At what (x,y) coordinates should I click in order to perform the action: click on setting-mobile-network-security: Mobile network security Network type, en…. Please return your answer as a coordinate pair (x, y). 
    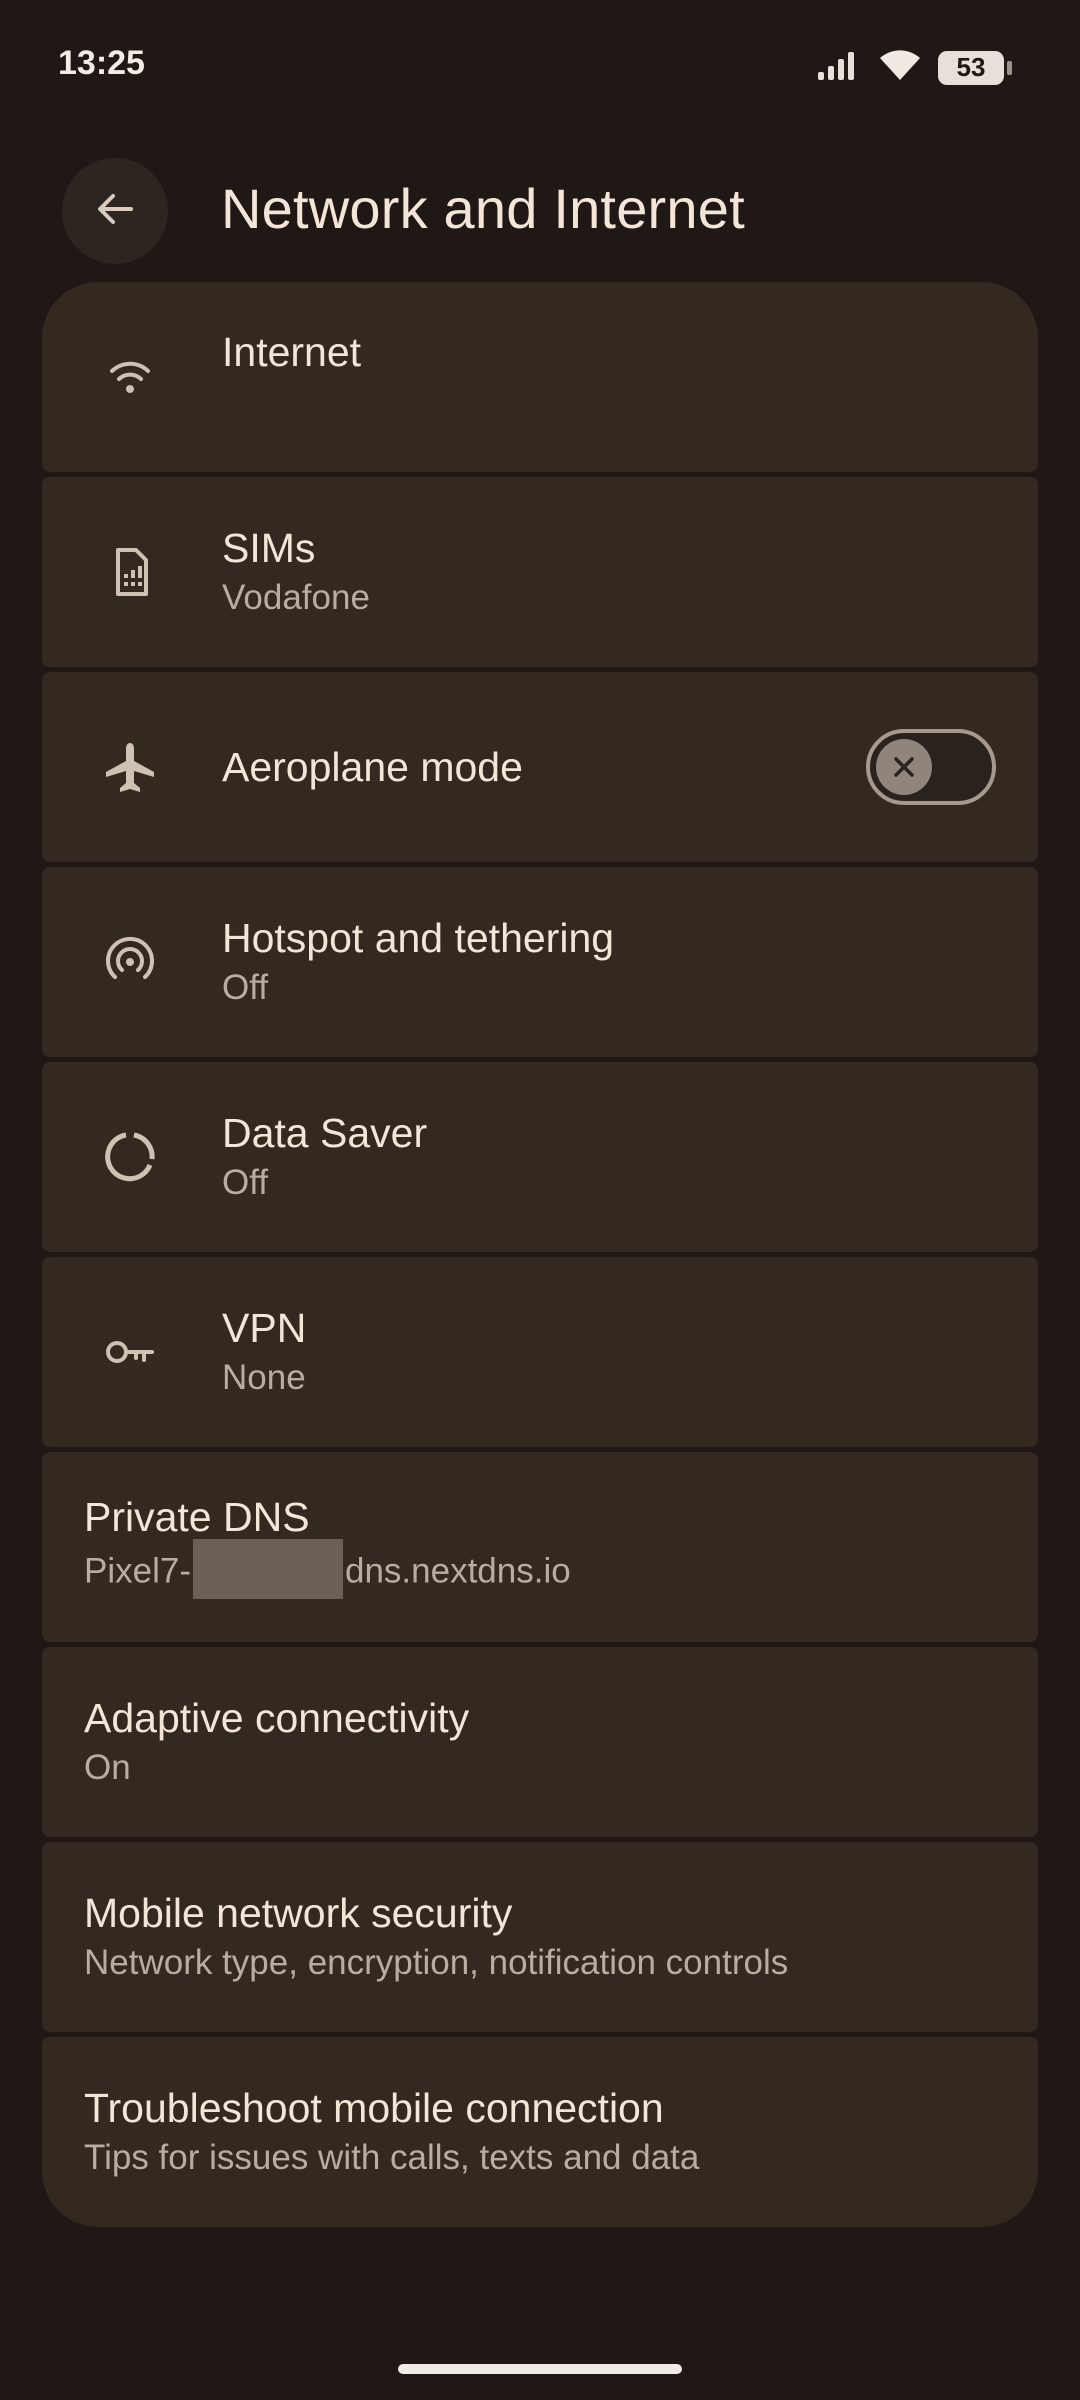
    Looking at the image, I should click on (540, 1937).